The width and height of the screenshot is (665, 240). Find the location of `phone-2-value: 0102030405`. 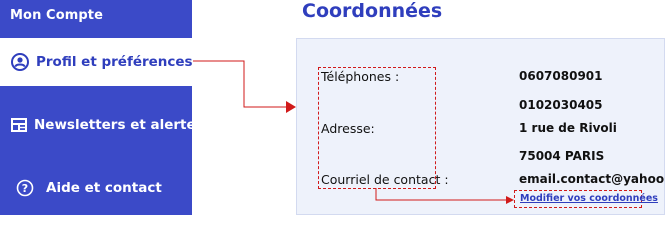

phone-2-value: 0102030405 is located at coordinates (561, 105).